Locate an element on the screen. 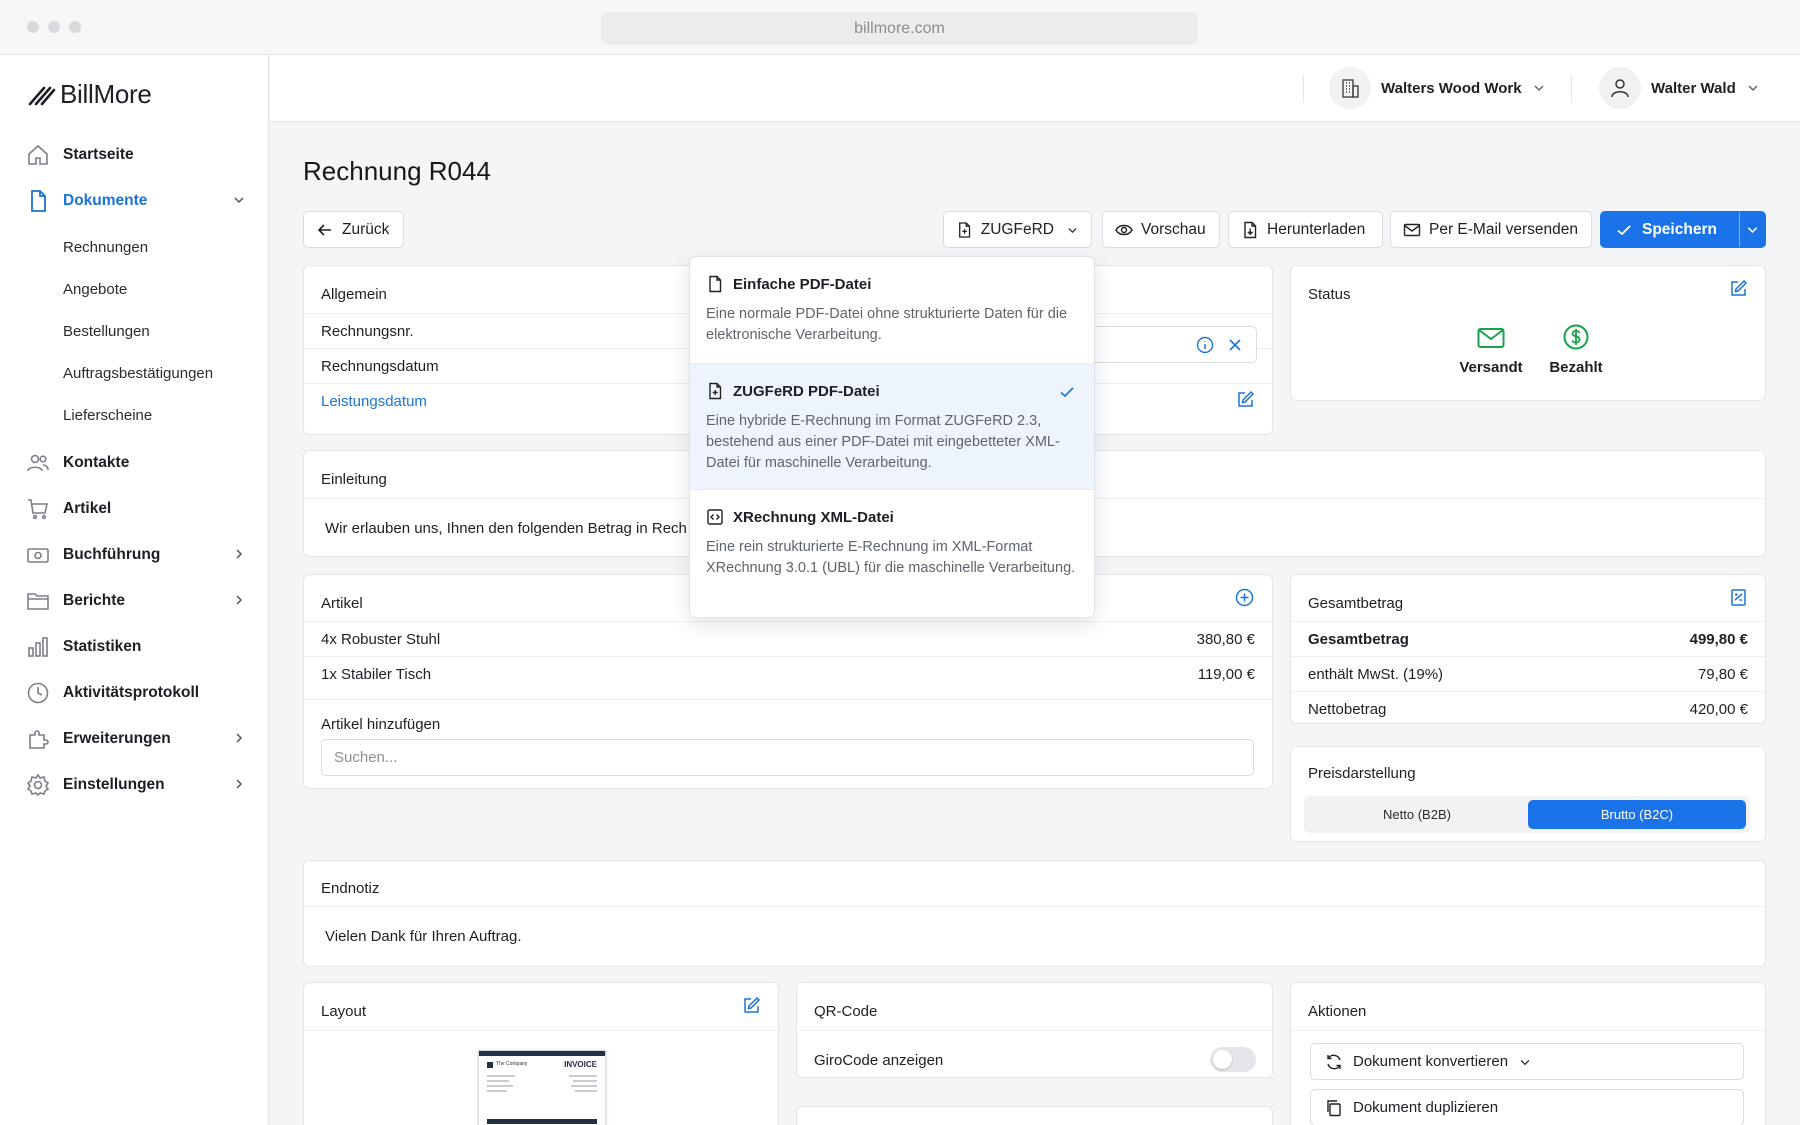 The width and height of the screenshot is (1800, 1125). sidebar-item-berichte: Berichte is located at coordinates (136, 601).